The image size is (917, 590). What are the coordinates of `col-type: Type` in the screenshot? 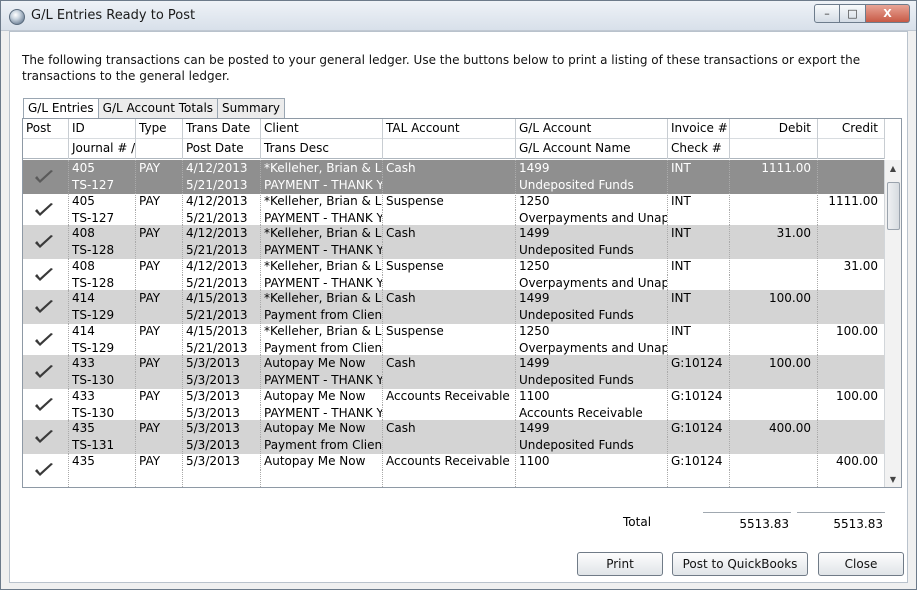 It's located at (159, 129).